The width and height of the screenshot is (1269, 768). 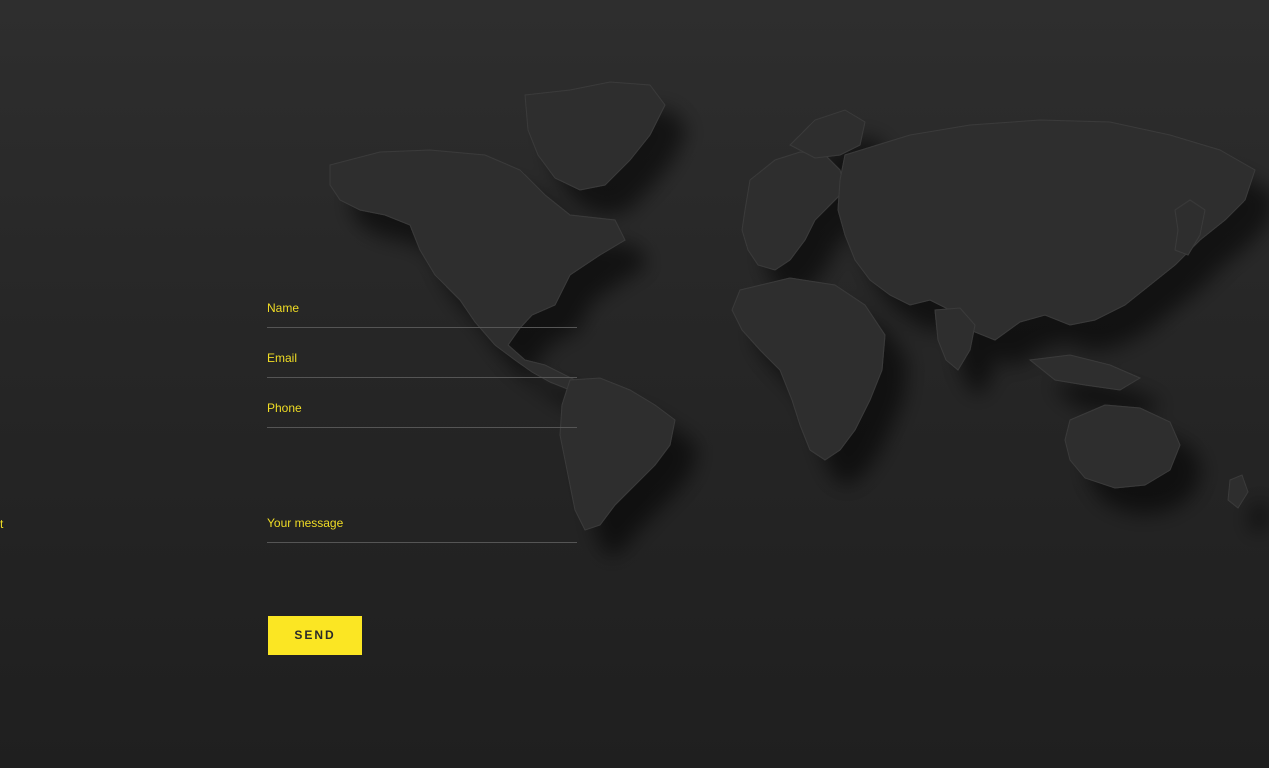 I want to click on message-field-label: Your message, so click(x=305, y=523).